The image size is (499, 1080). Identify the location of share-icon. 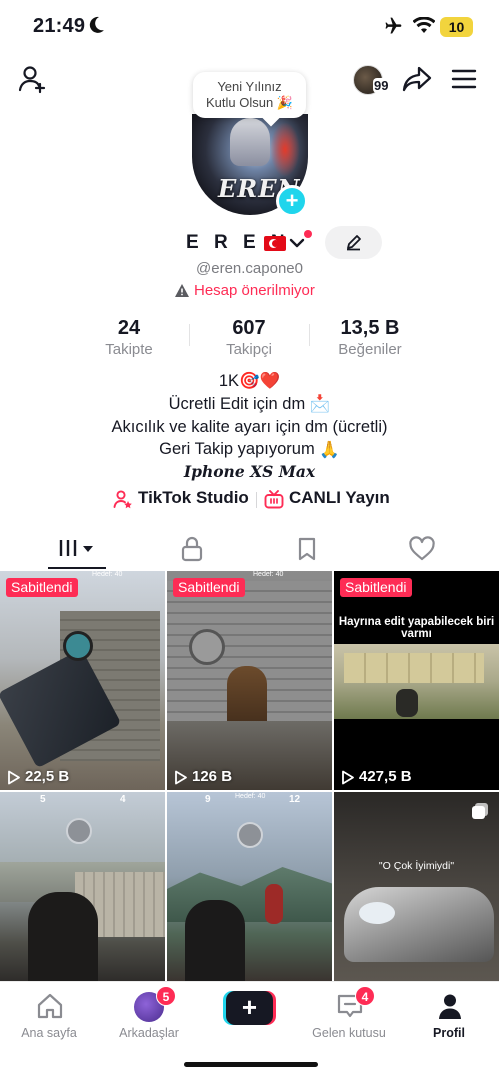
(417, 79).